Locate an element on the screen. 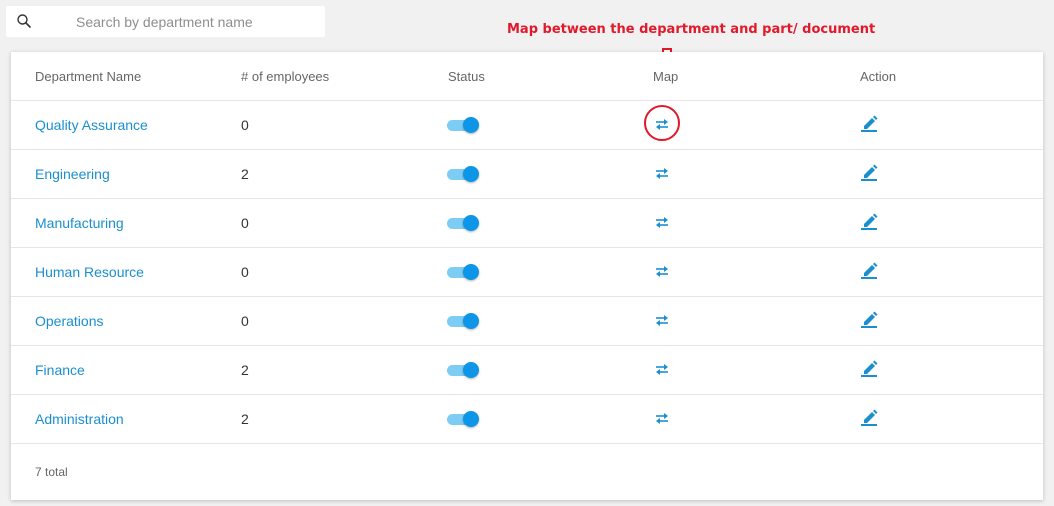 This screenshot has height=506, width=1054. table-row: Human Resource 0 is located at coordinates (527, 272).